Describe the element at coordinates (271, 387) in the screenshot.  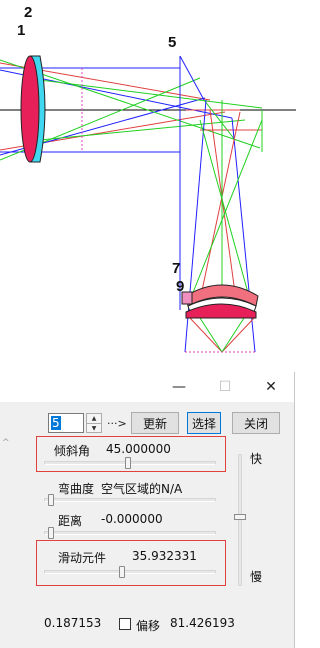
I see `close-window-button: ✕` at that location.